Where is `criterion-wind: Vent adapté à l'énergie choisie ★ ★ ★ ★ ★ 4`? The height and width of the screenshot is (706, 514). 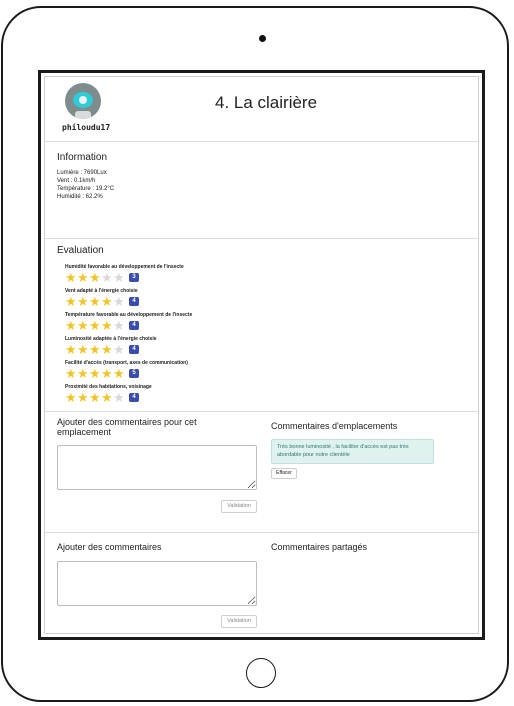
criterion-wind: Vent adapté à l'énergie choisie ★ ★ ★ ★ ★ 4 is located at coordinates (102, 297).